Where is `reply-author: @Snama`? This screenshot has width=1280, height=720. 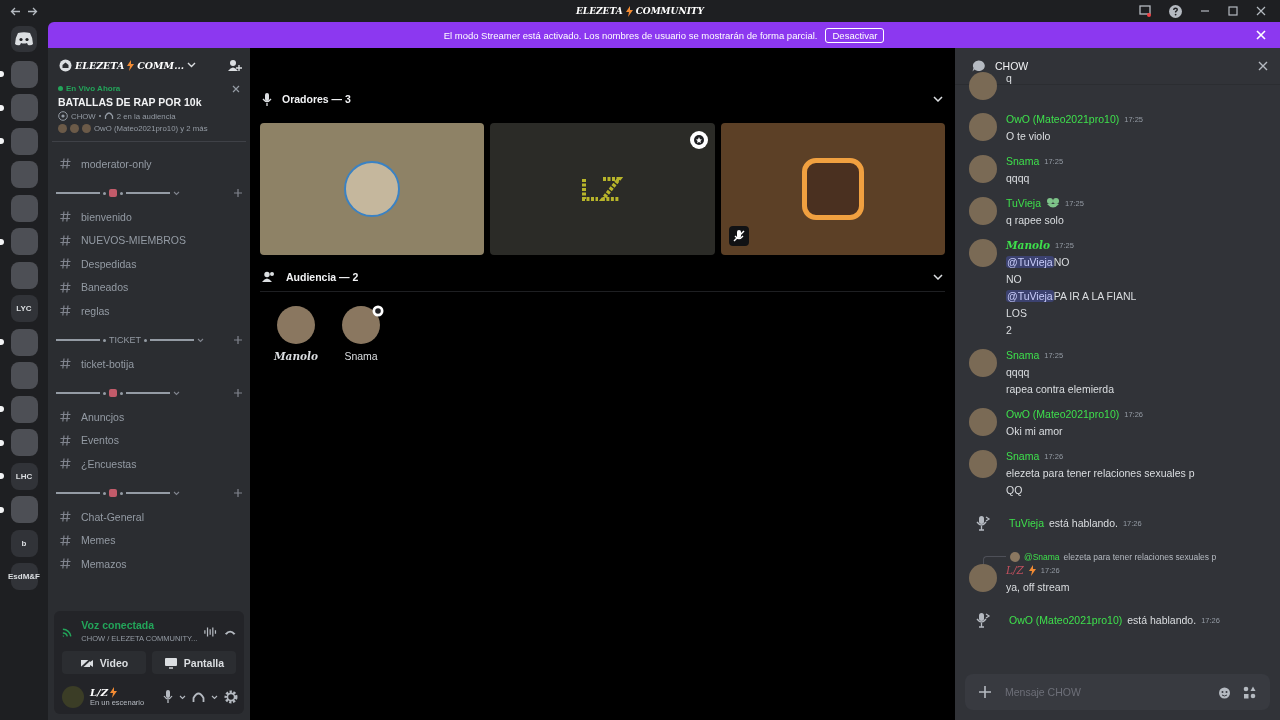
reply-author: @Snama is located at coordinates (1042, 557).